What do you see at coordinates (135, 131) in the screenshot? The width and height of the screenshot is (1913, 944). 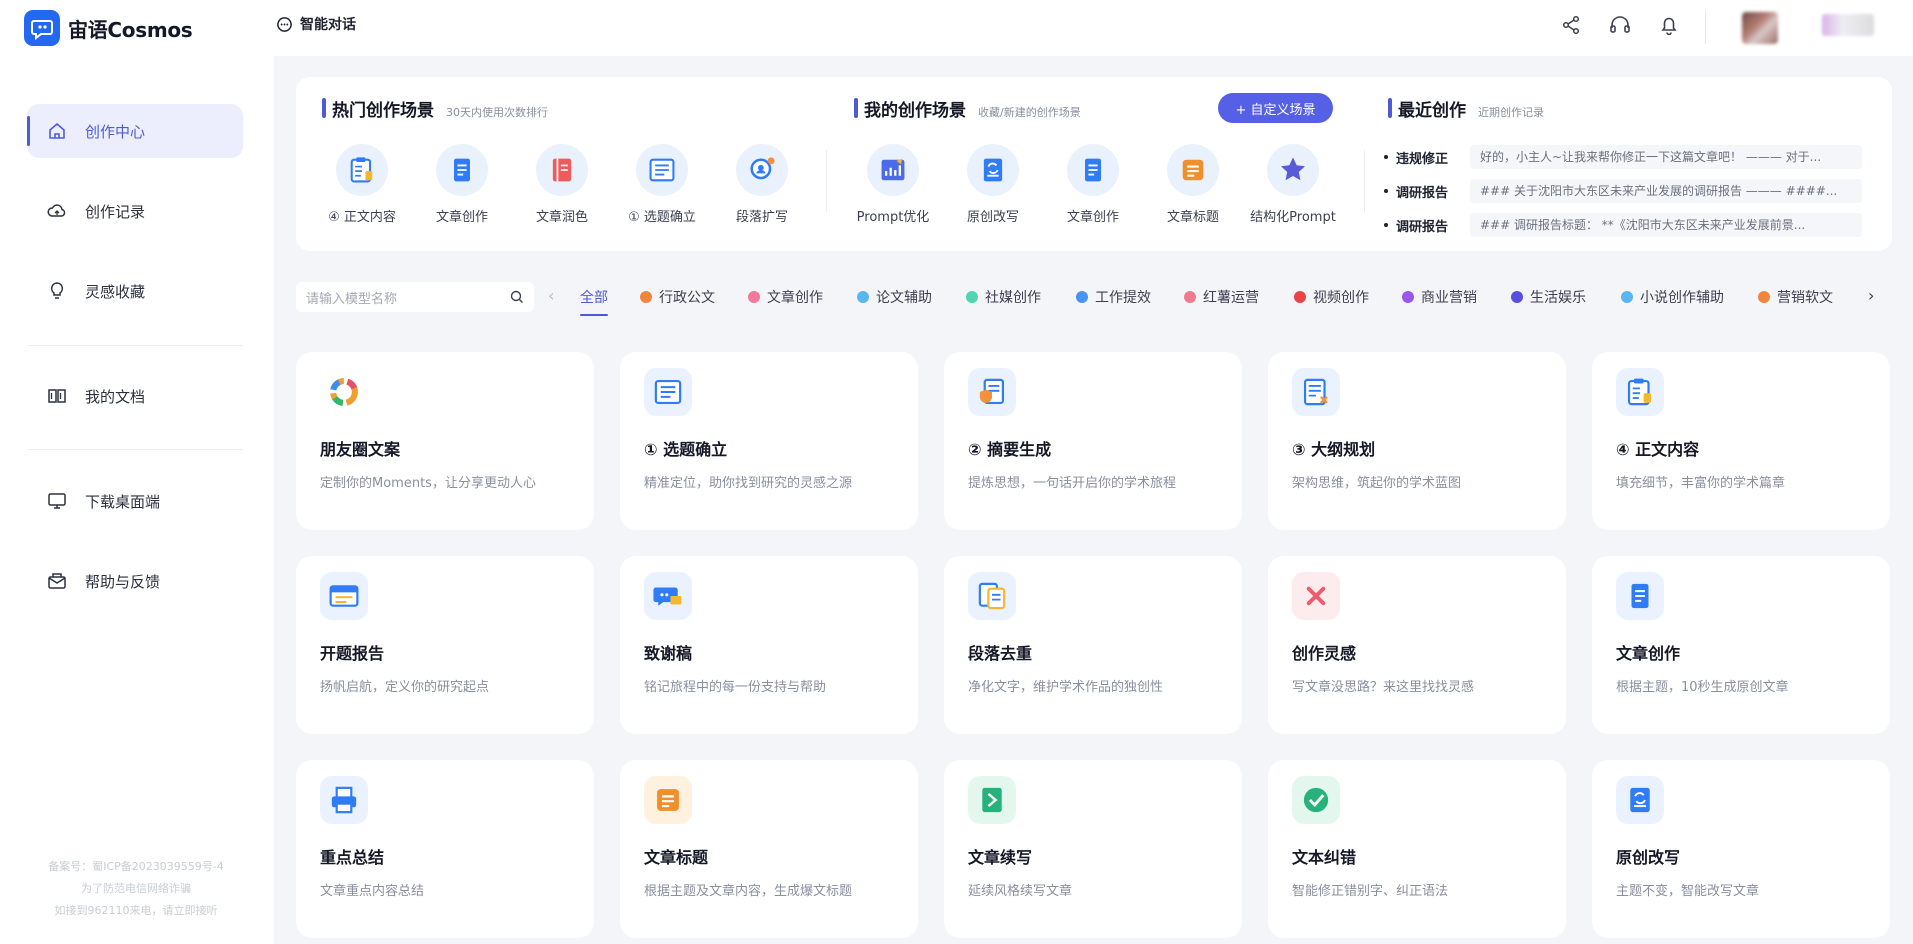 I see `sidebar-item-creation-center: 创作中心` at bounding box center [135, 131].